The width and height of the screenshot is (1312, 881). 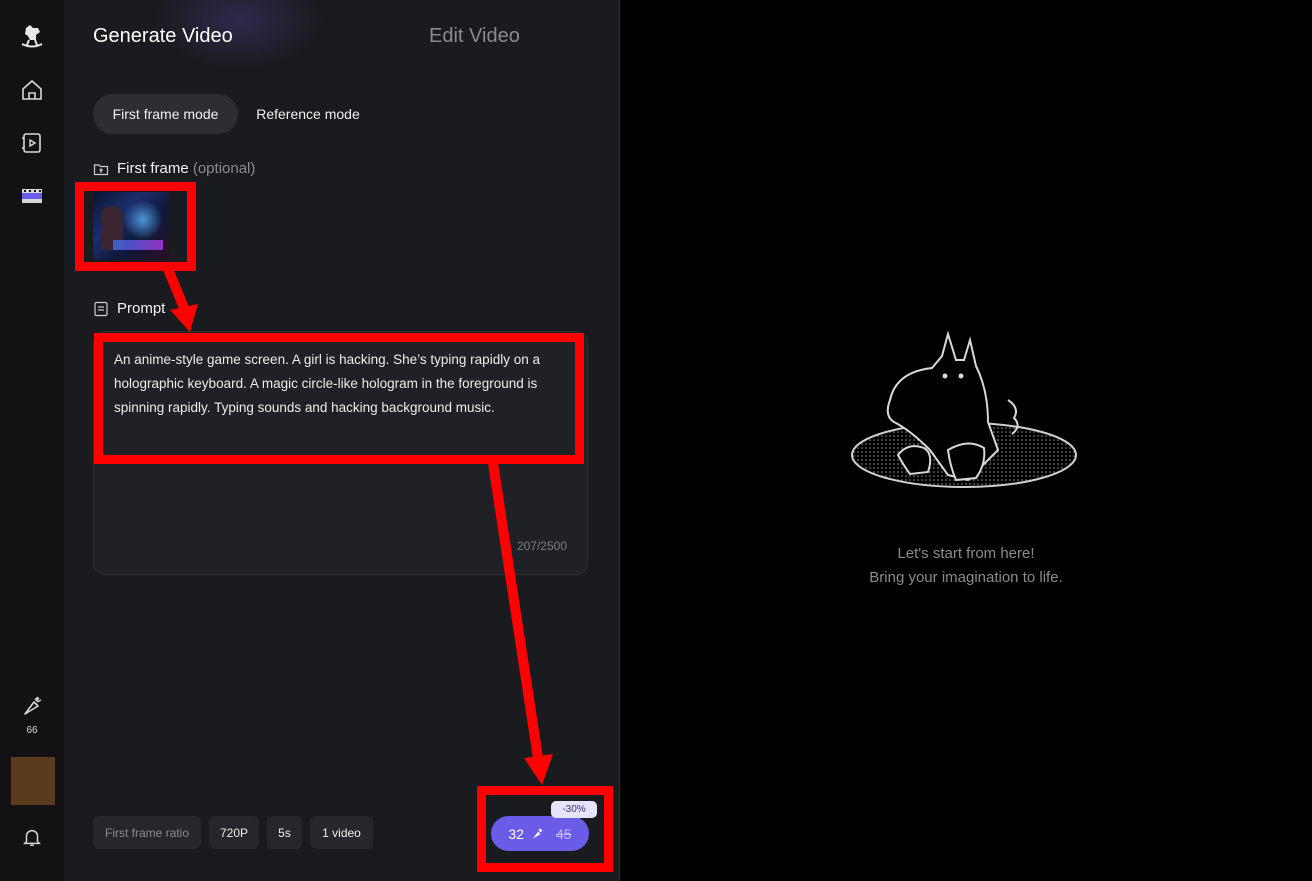 What do you see at coordinates (141, 308) in the screenshot?
I see `prompt-title: Prompt` at bounding box center [141, 308].